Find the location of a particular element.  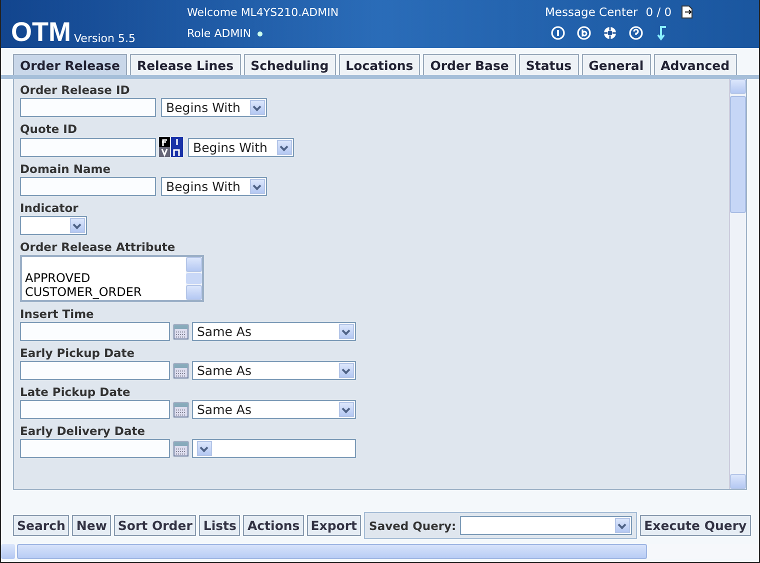

field-label: Order Release Attribute is located at coordinates (98, 247).